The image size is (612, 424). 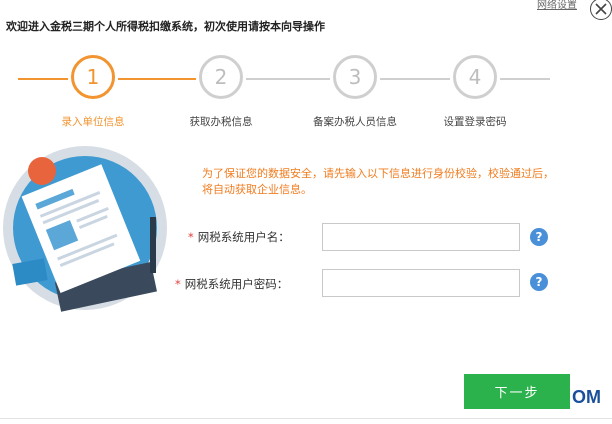 I want to click on close-button, so click(x=601, y=10).